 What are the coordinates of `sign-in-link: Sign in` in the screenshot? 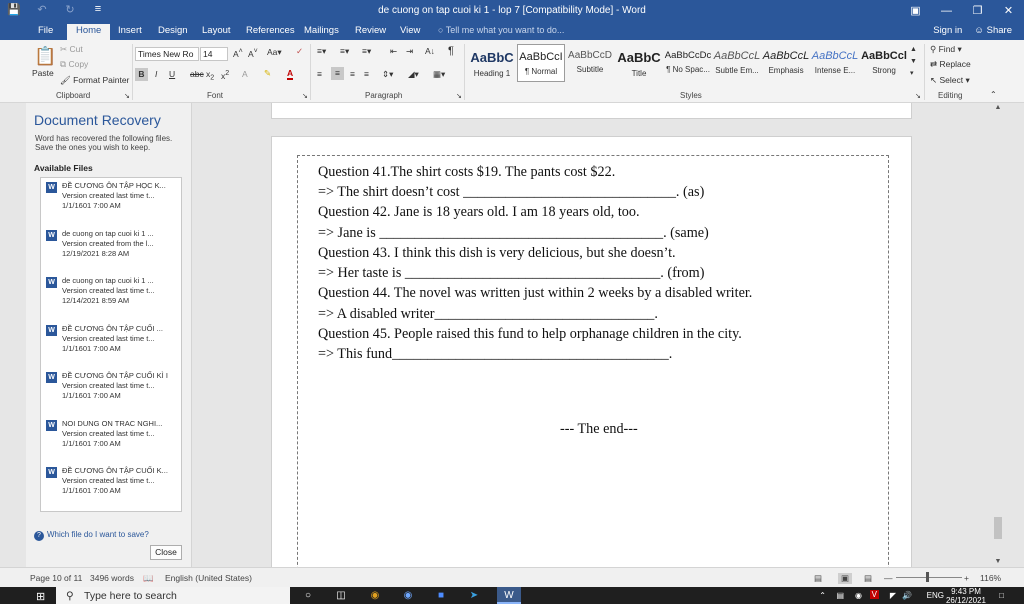 It's located at (947, 30).